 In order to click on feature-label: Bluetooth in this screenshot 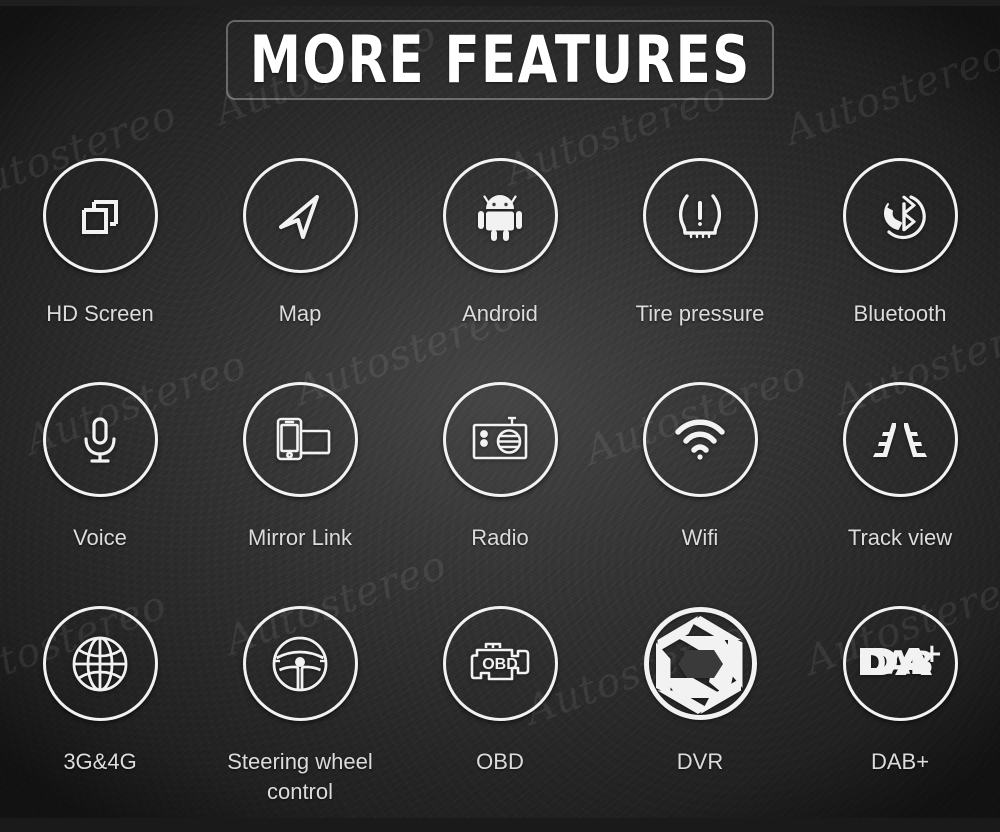, I will do `click(900, 313)`.